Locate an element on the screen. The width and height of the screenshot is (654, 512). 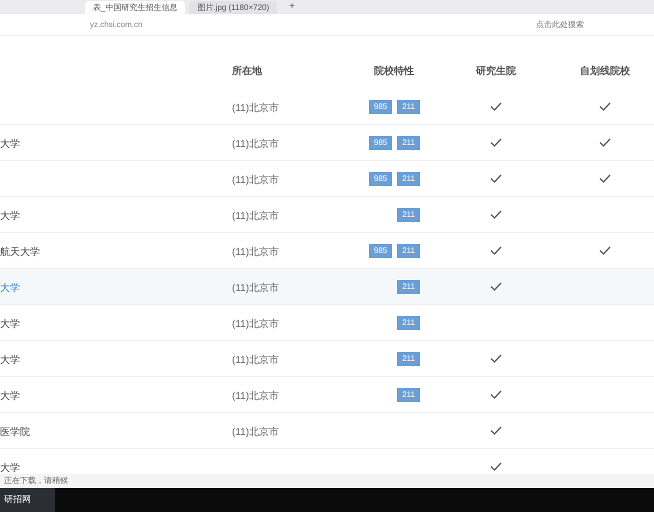
column-header: 研究生院 is located at coordinates (496, 71).